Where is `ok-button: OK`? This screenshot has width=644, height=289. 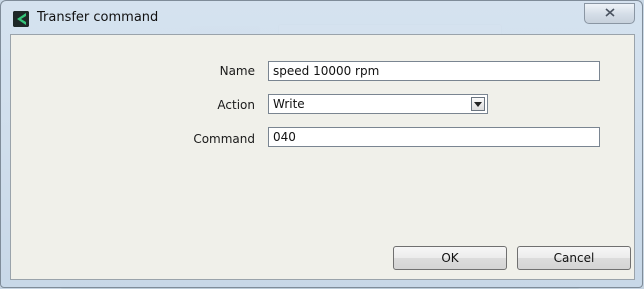
ok-button: OK is located at coordinates (450, 258).